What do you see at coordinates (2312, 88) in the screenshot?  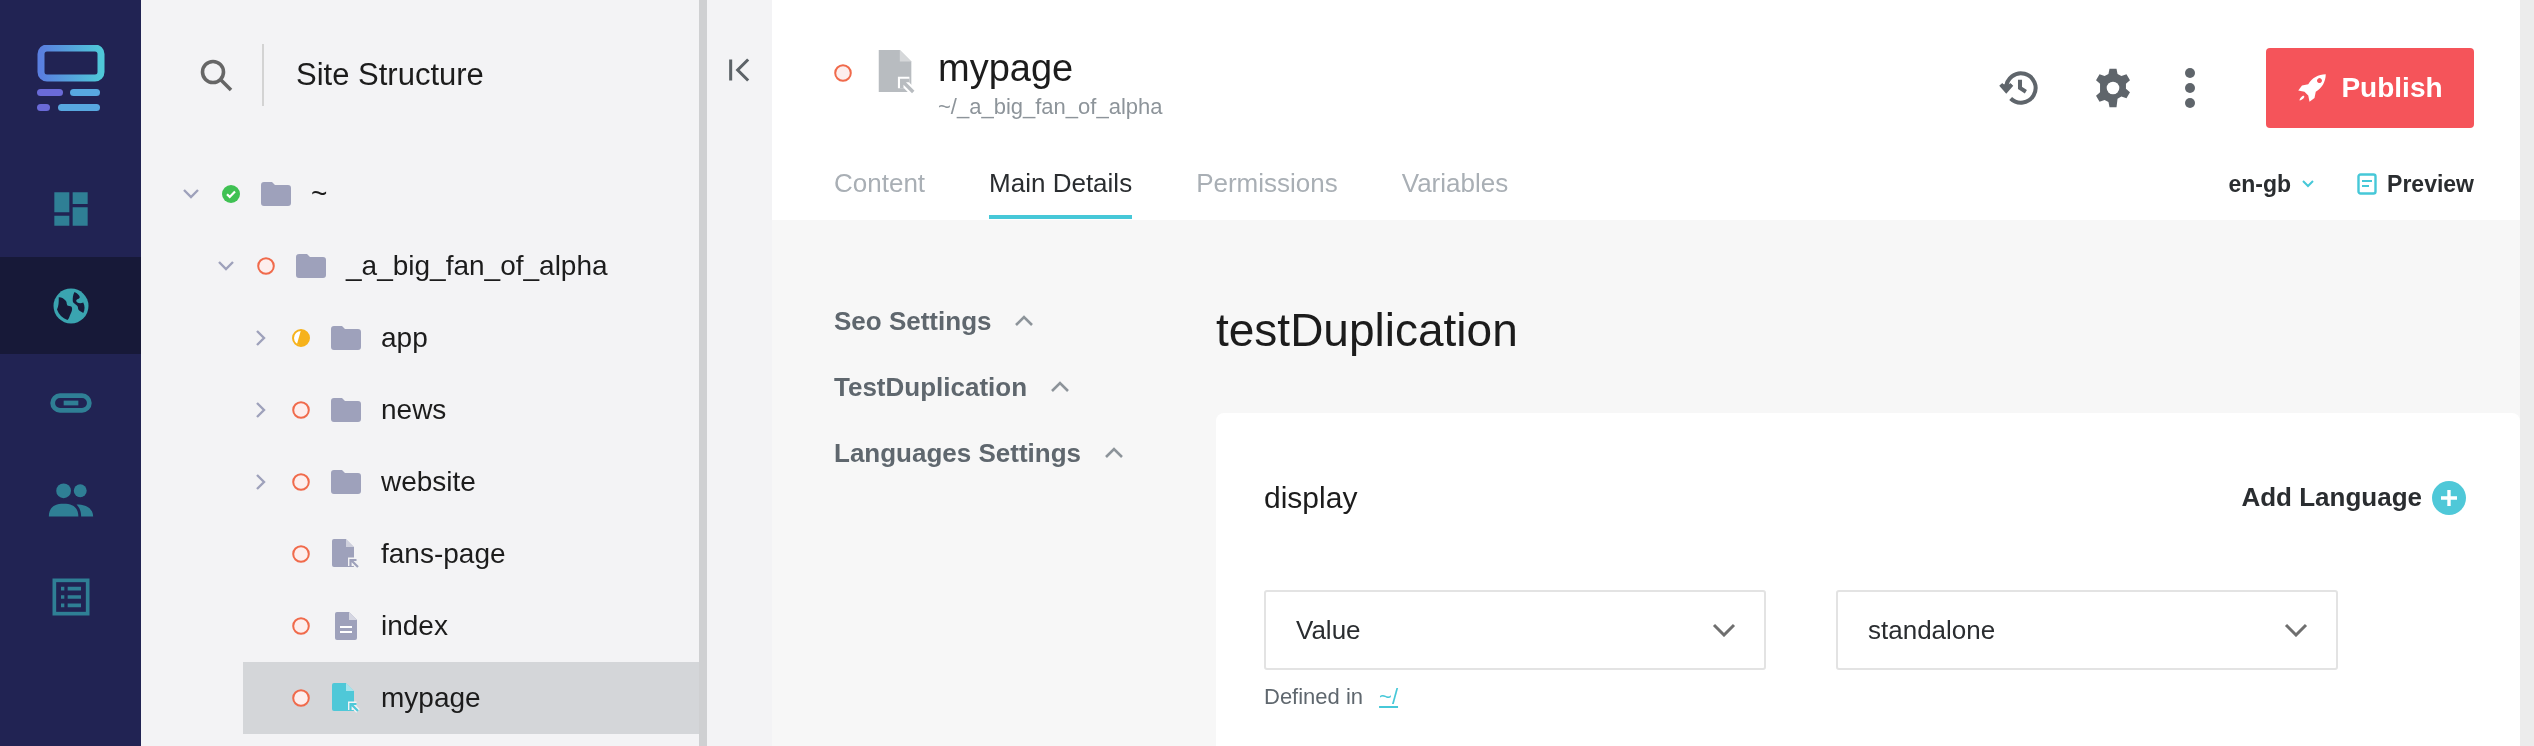 I see `rocket-icon` at bounding box center [2312, 88].